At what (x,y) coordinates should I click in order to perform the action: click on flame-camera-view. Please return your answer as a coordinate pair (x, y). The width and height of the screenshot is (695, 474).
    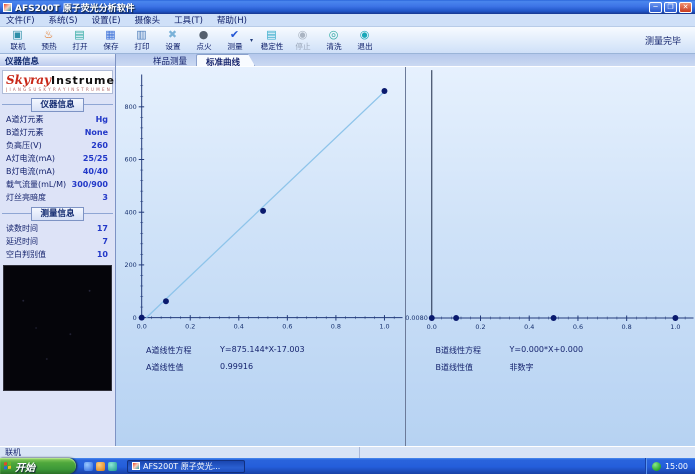
    Looking at the image, I should click on (57, 328).